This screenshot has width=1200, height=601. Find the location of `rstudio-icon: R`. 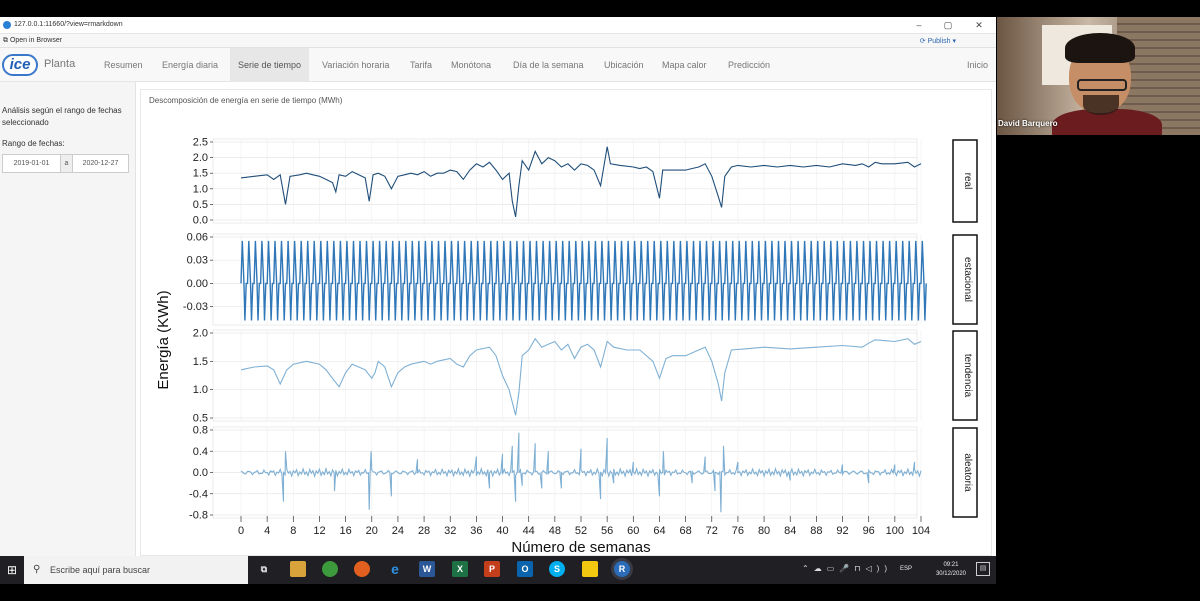

rstudio-icon: R is located at coordinates (622, 569).